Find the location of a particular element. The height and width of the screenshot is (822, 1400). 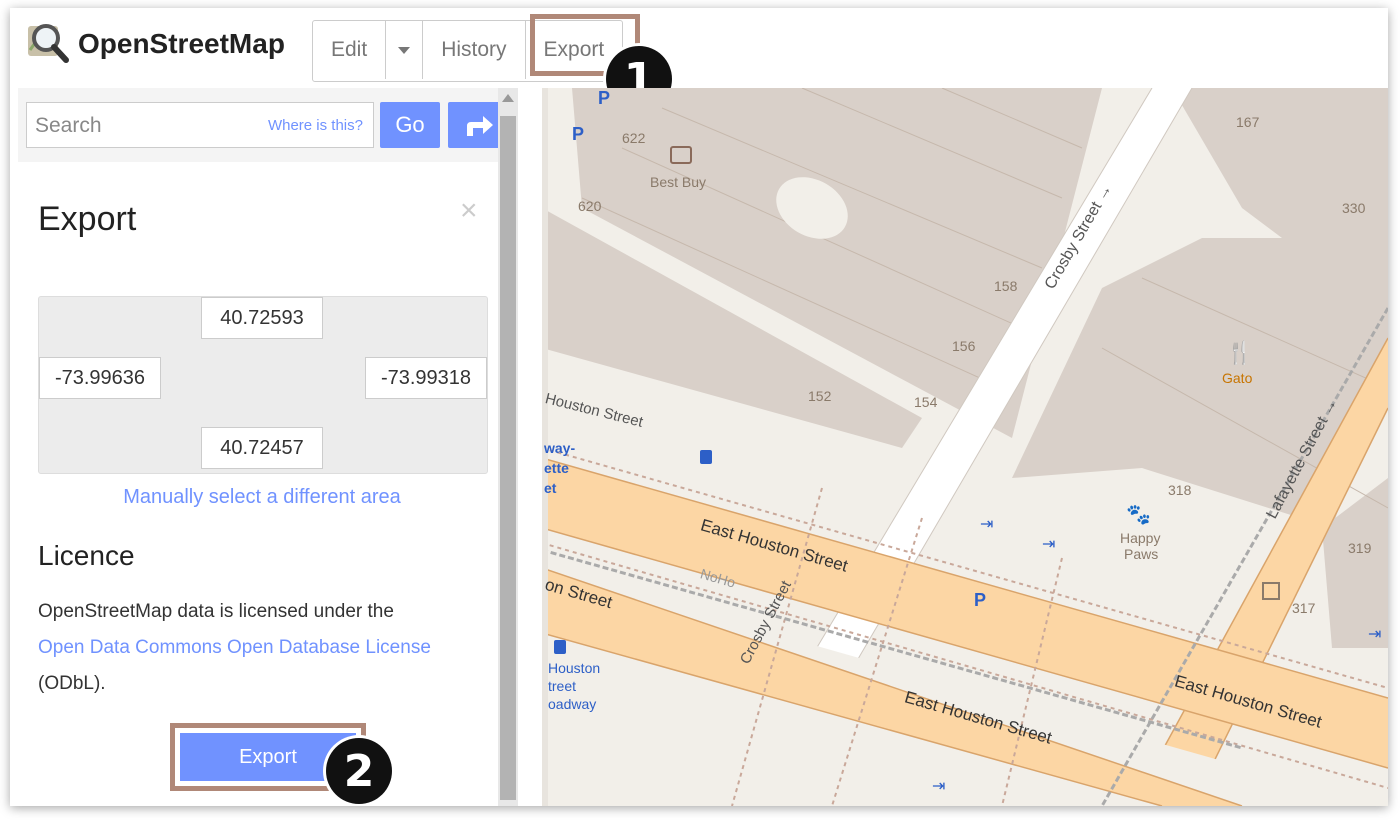

atm-icon is located at coordinates (1271, 591).